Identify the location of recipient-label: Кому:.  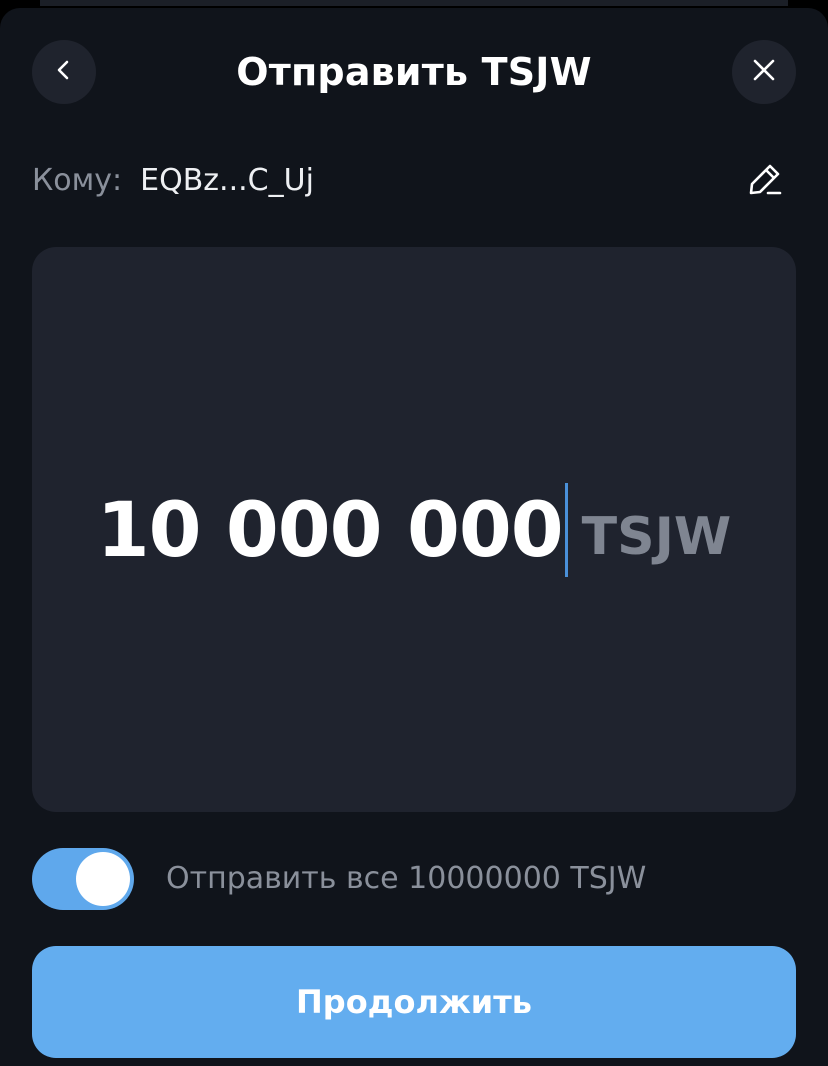
(77, 180).